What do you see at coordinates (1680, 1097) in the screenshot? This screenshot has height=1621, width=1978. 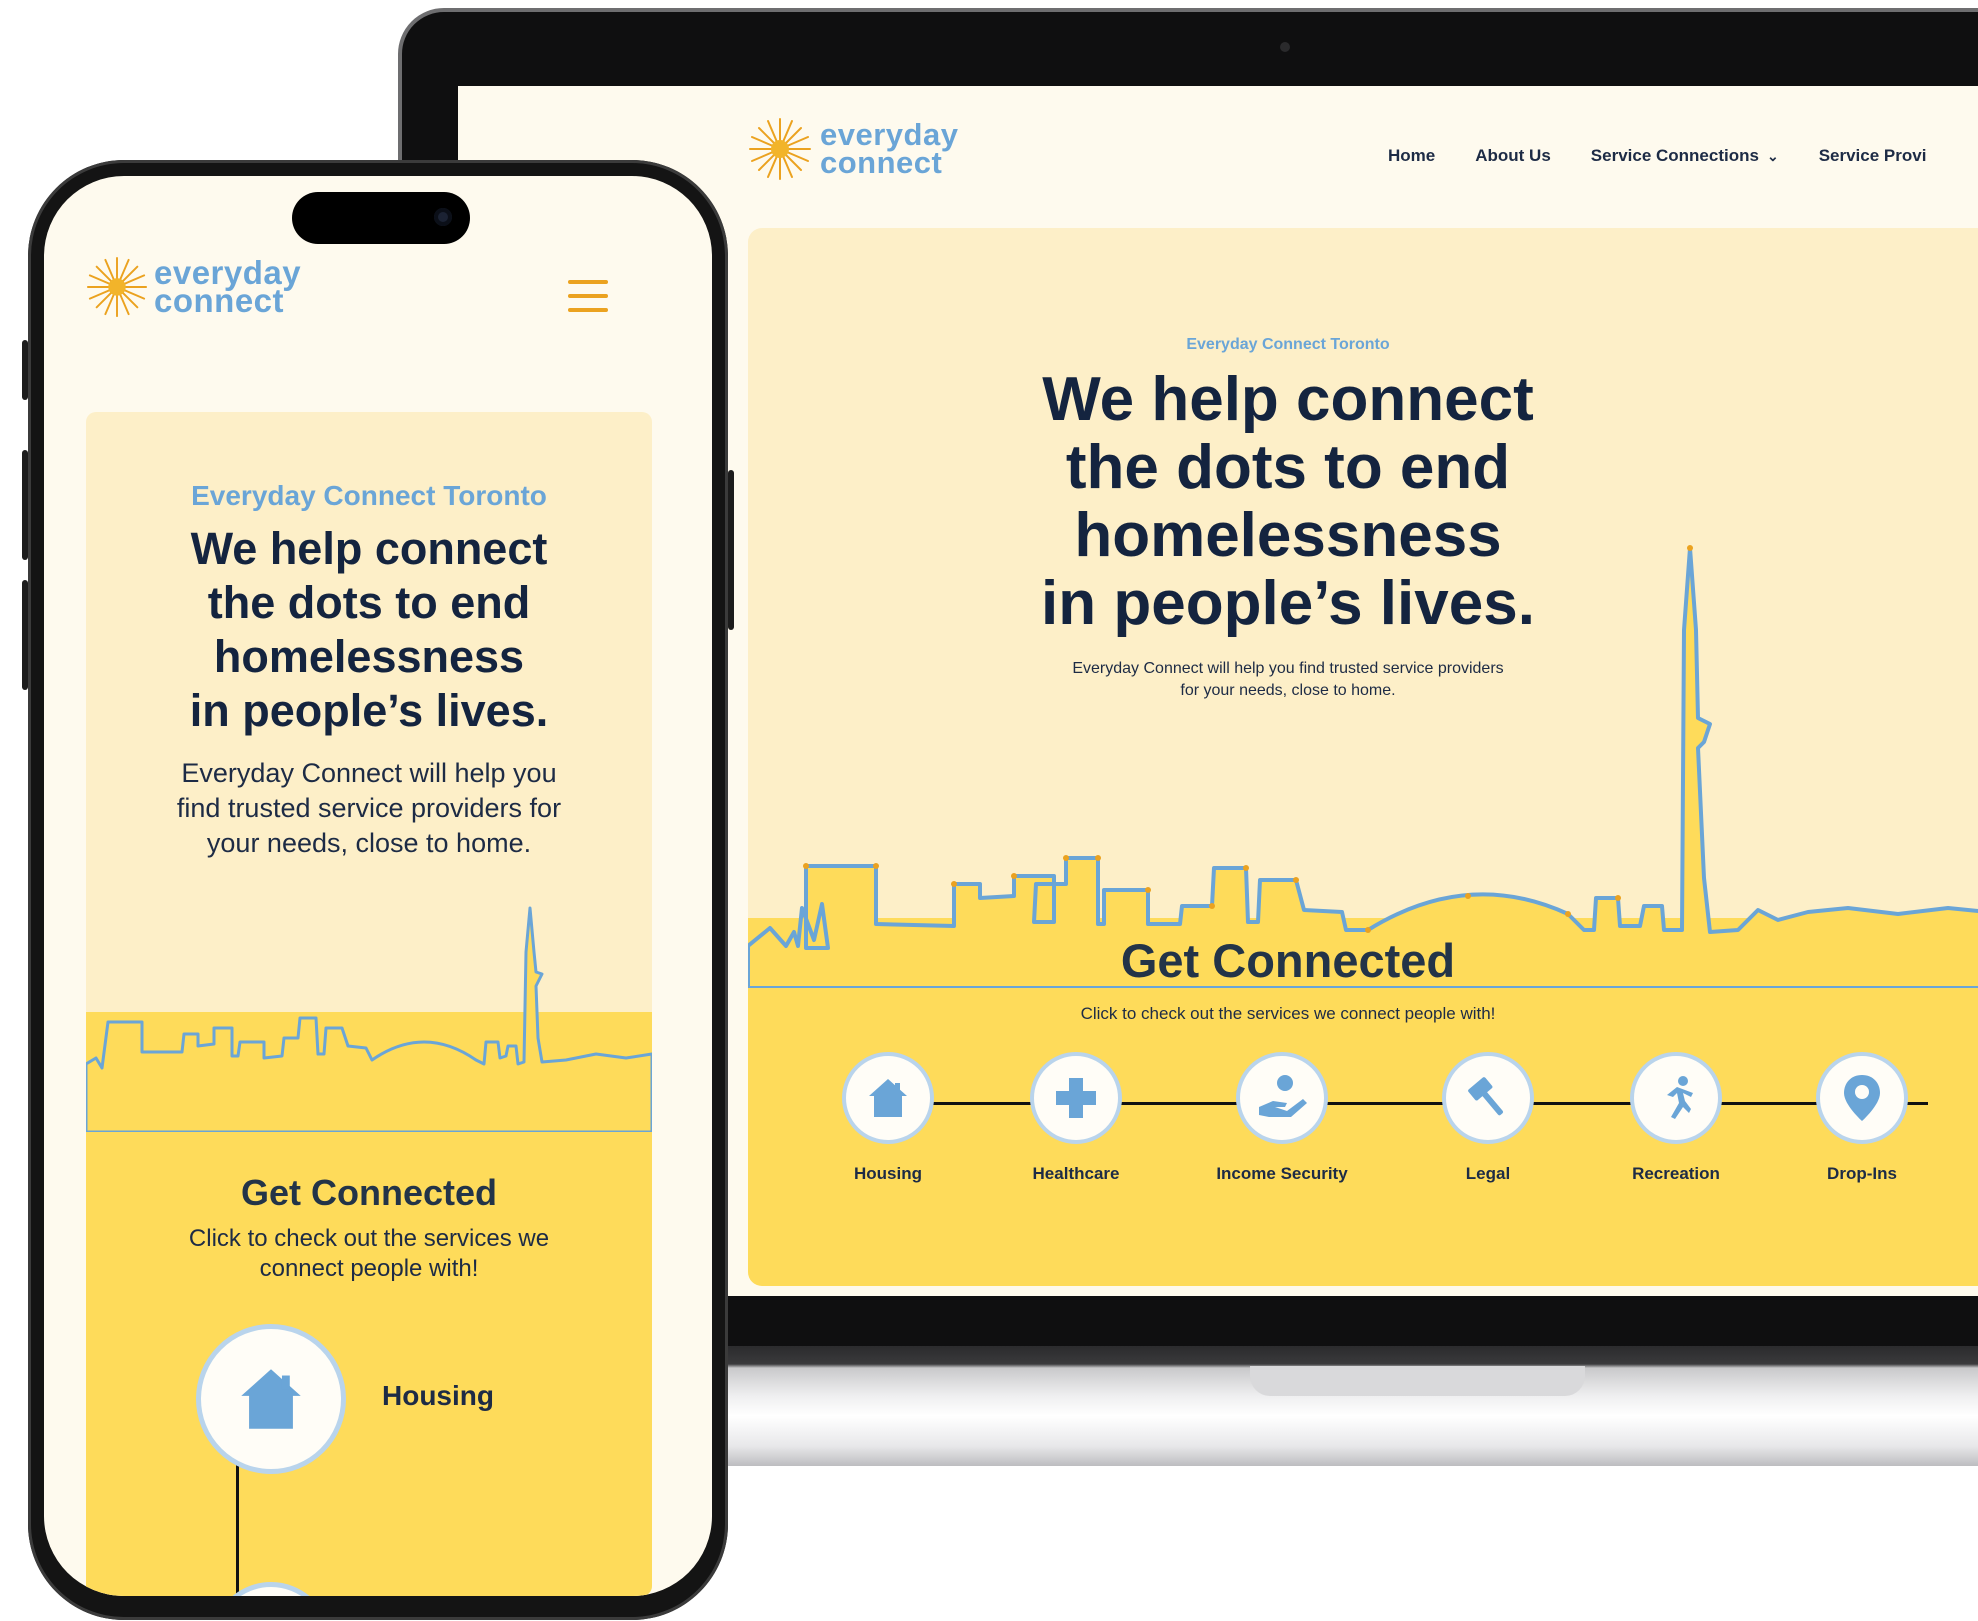 I see `running-person-icon` at bounding box center [1680, 1097].